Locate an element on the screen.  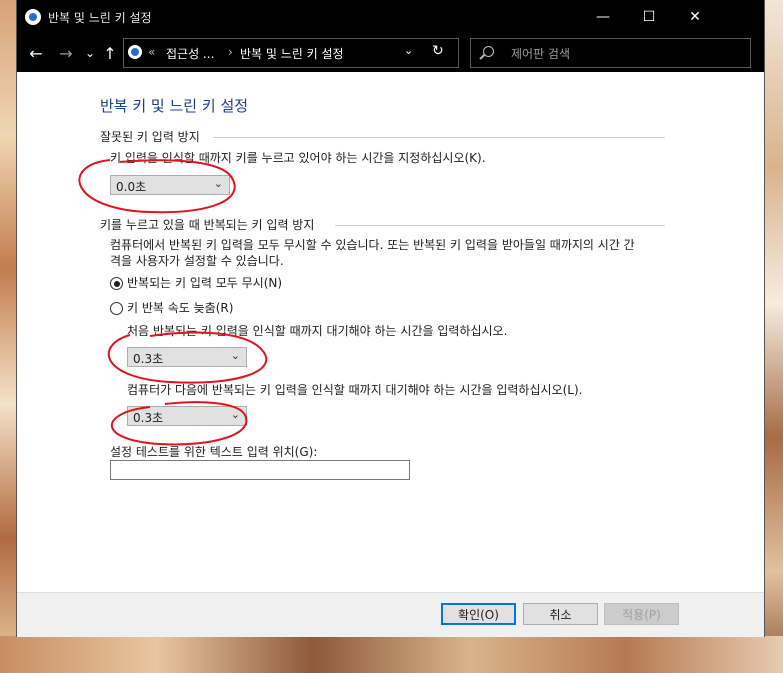
refresh-icon: ↻ is located at coordinates (438, 51).